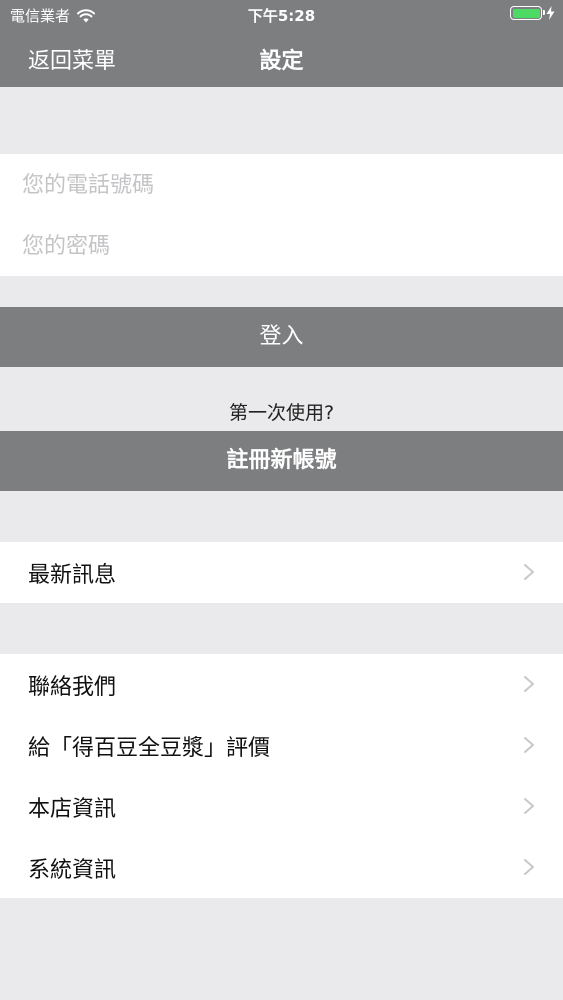 The width and height of the screenshot is (563, 1000). I want to click on phone-input, so click(282, 185).